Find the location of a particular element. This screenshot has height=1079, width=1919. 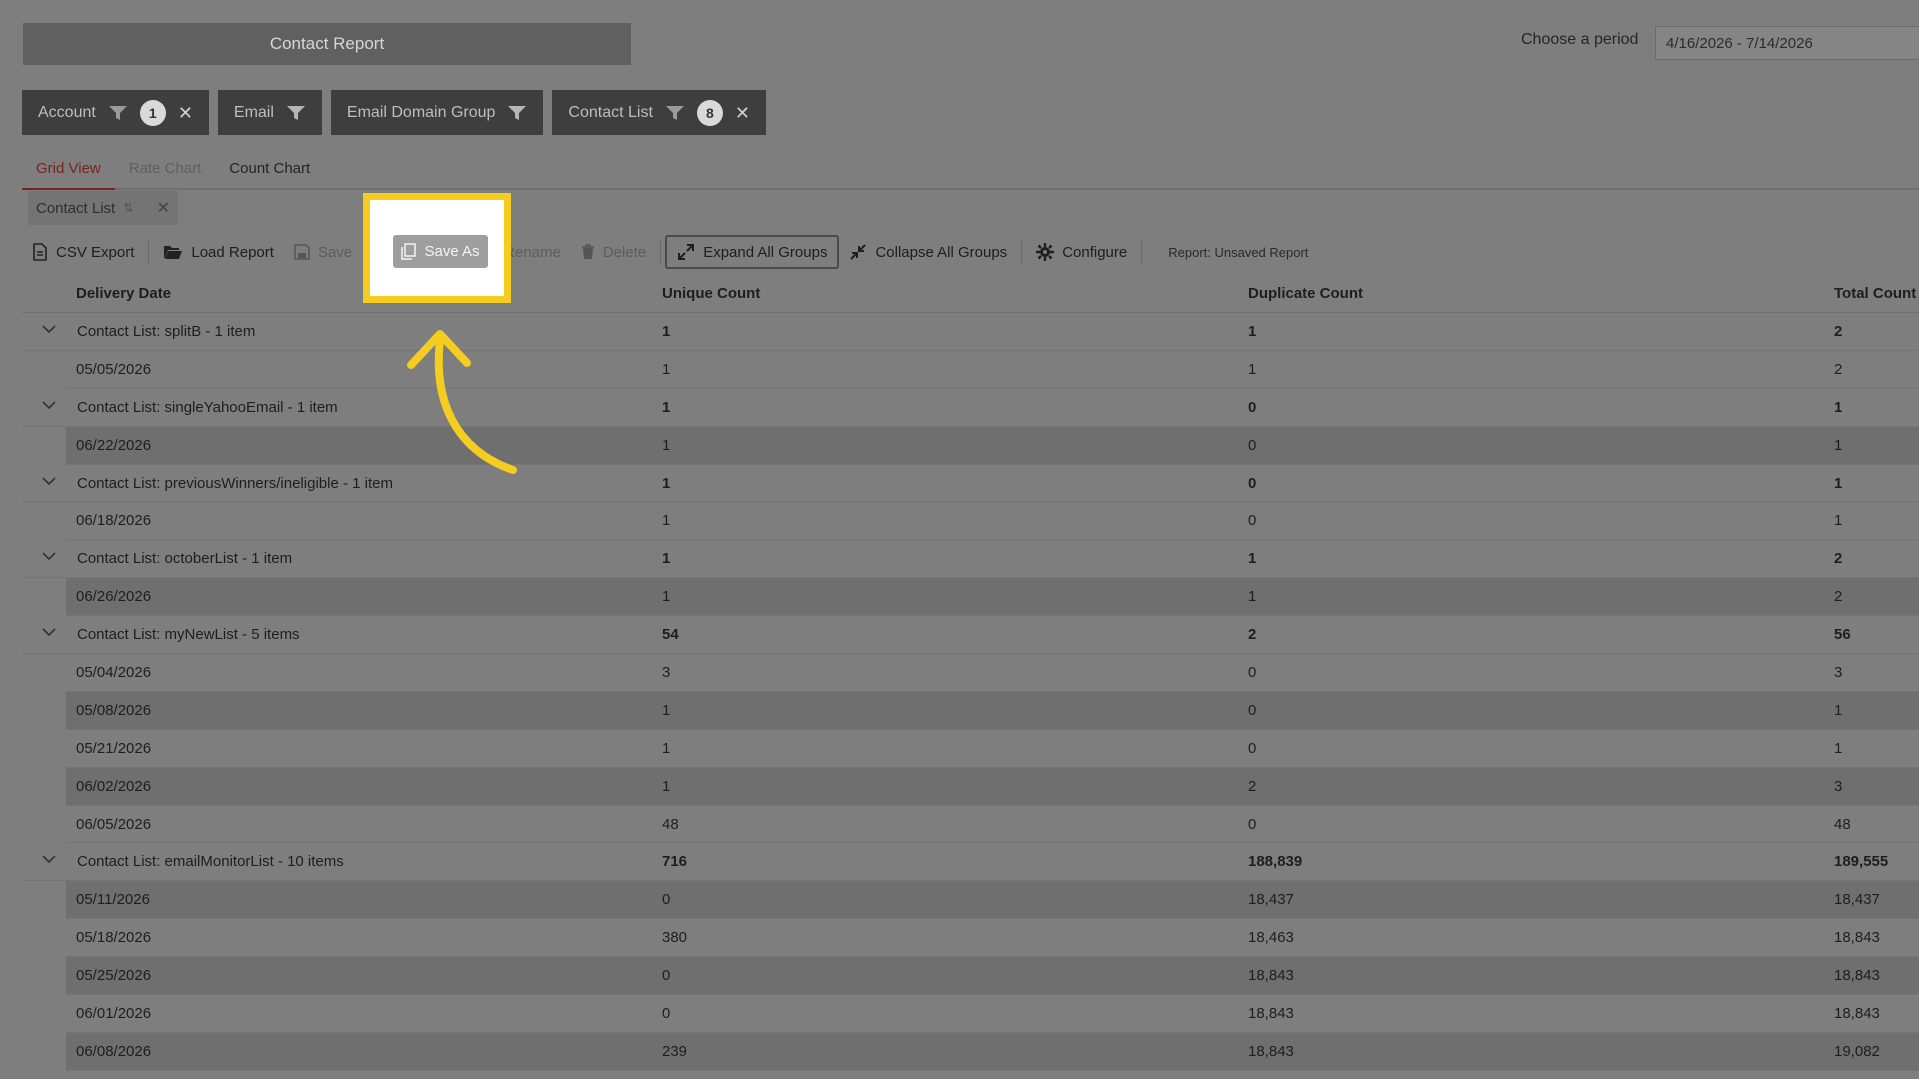

group-by-chip: Contact List ⇅ ✕ is located at coordinates (103, 208).